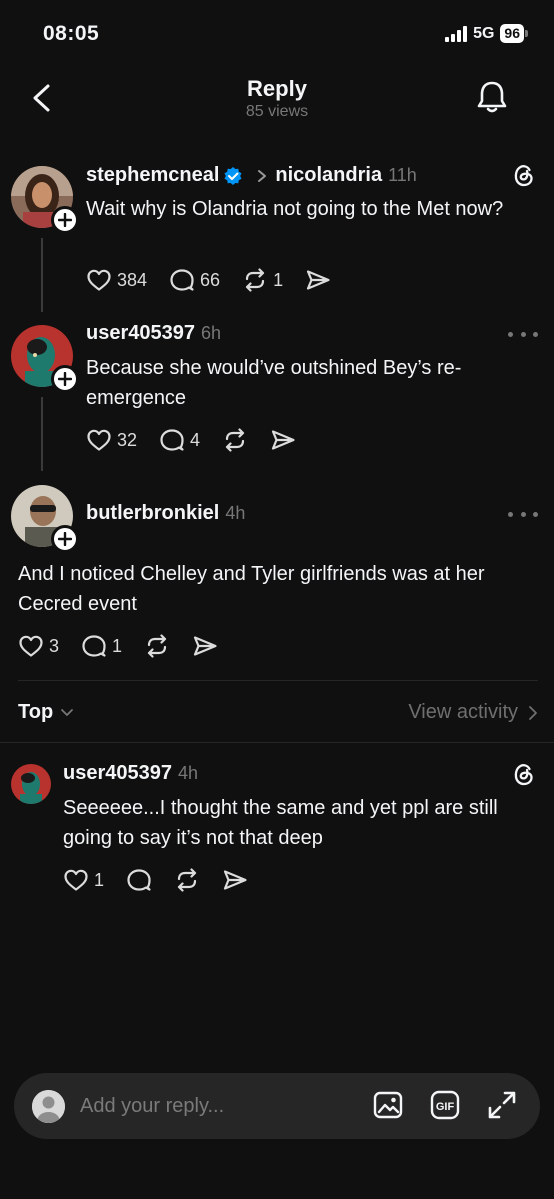  Describe the element at coordinates (152, 513) in the screenshot. I see `username: butlerbronkiel` at that location.